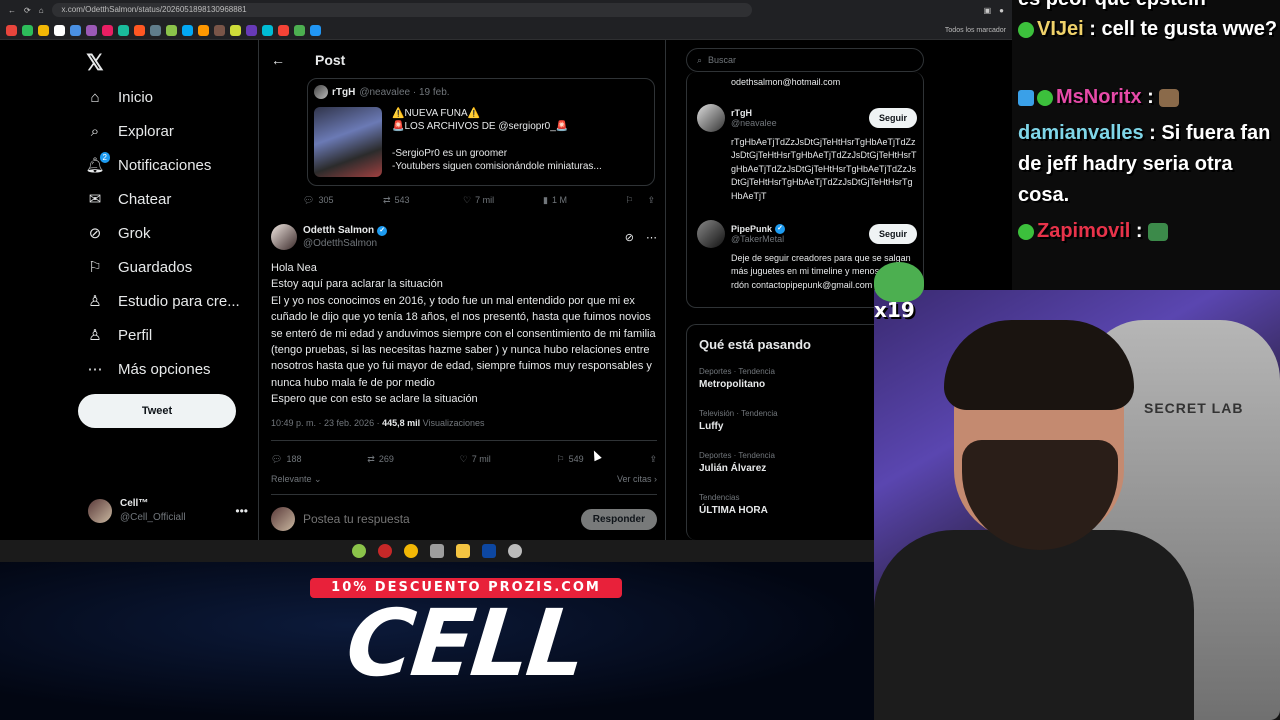 This screenshot has width=1280, height=720. I want to click on reply-action: 💬︎ 305, so click(343, 200).